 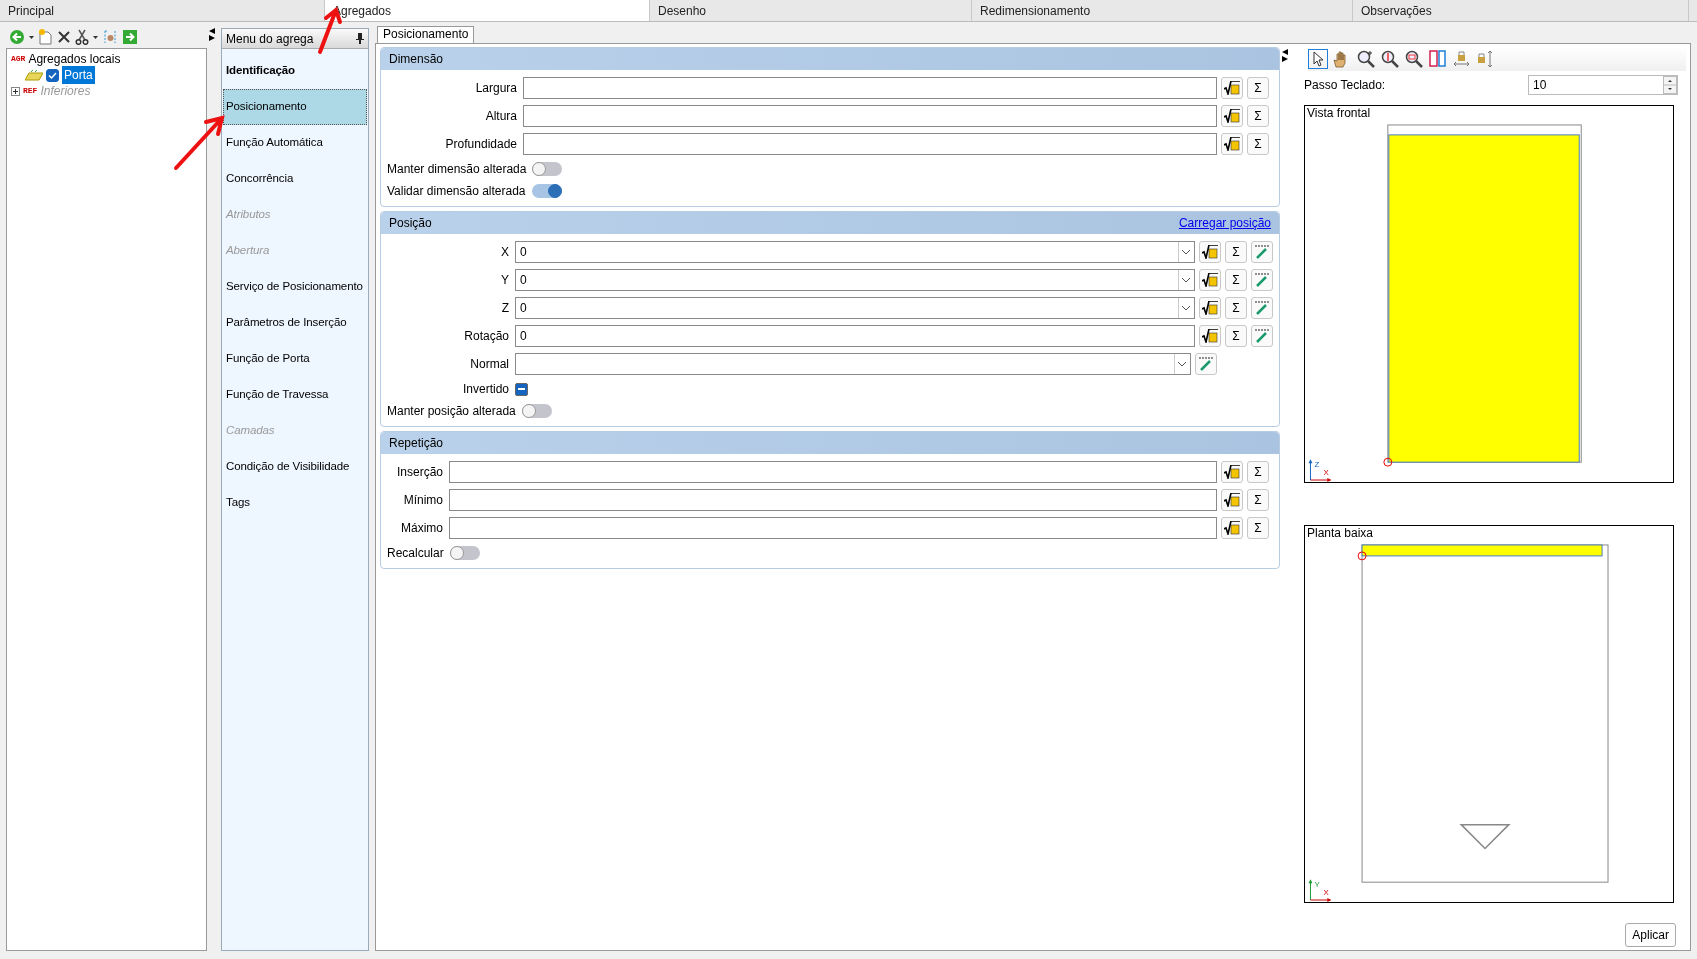 What do you see at coordinates (74, 59) in the screenshot?
I see `tree-item: Agregados locais` at bounding box center [74, 59].